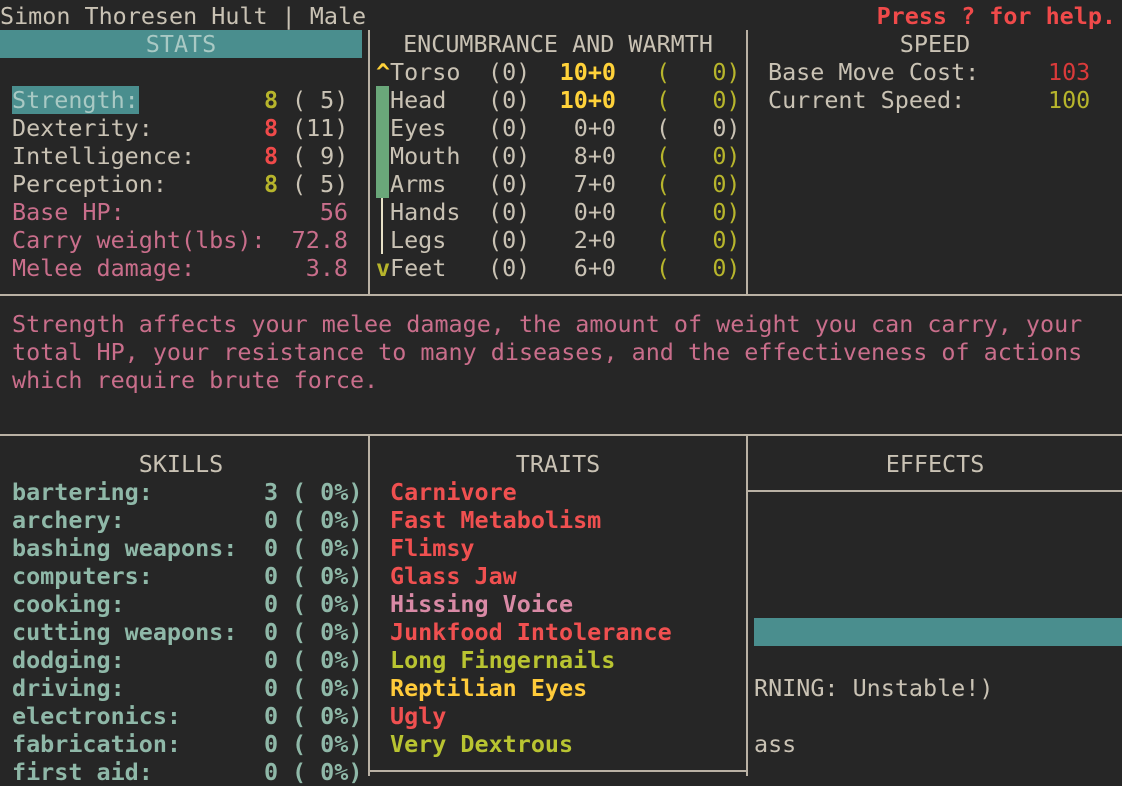 This screenshot has width=1122, height=786. What do you see at coordinates (181, 268) in the screenshot?
I see `derived-stat-row: Melee damage: 3.8` at bounding box center [181, 268].